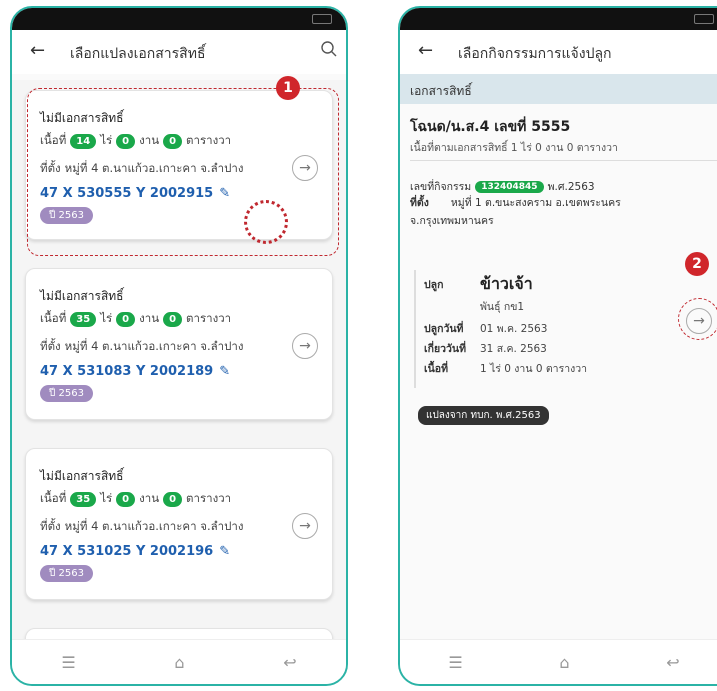  I want to click on crop-row: ปลูก ข้าวเจ้า, so click(478, 284).